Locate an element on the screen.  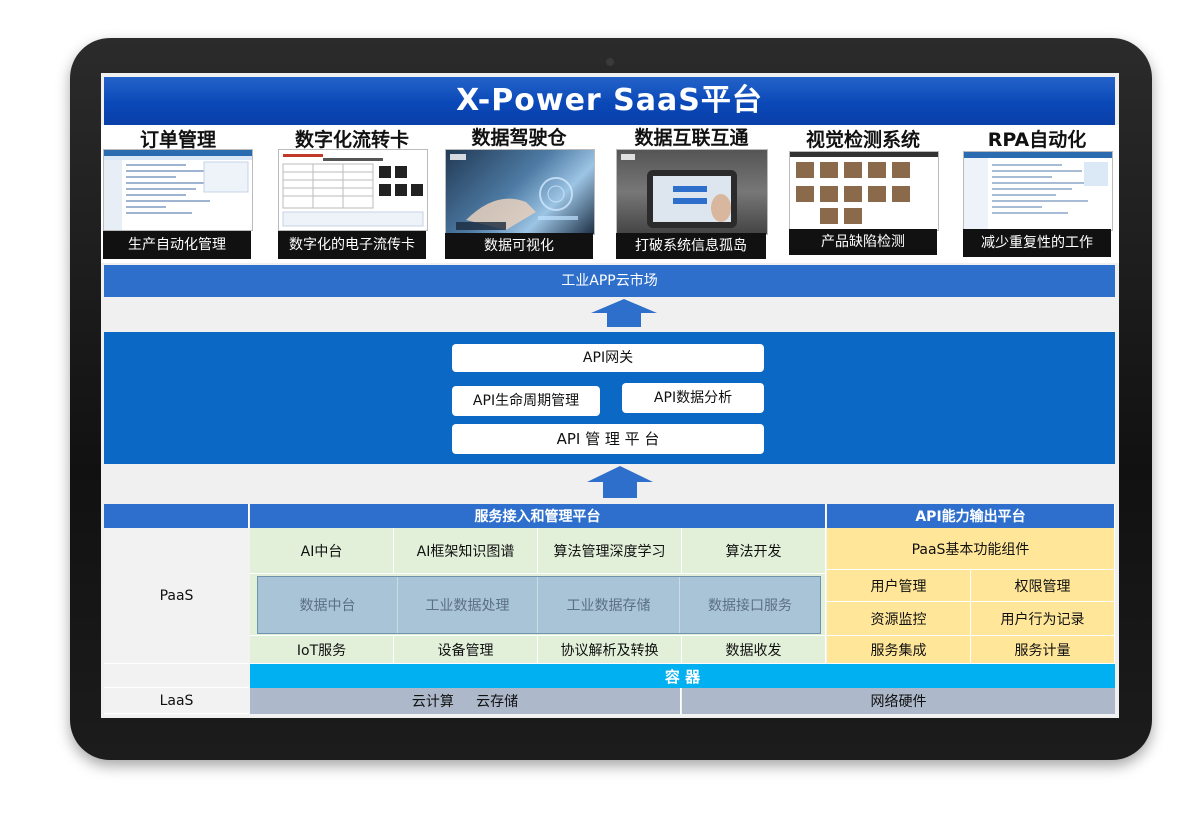
app-tile-flow-card: 数字化流转卡 数字化的电子流传卡 is located at coordinates (352, 194).